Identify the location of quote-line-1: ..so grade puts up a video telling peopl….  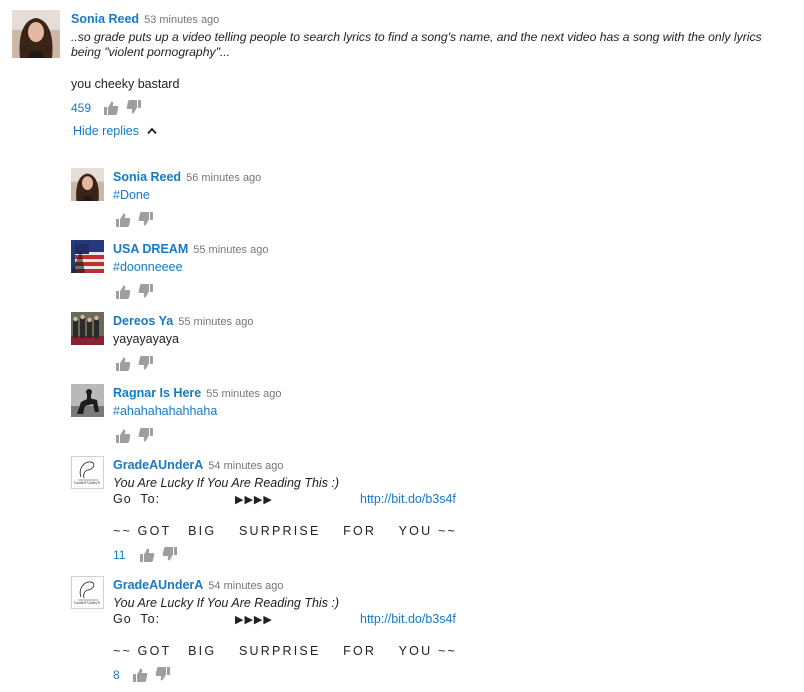
(416, 37).